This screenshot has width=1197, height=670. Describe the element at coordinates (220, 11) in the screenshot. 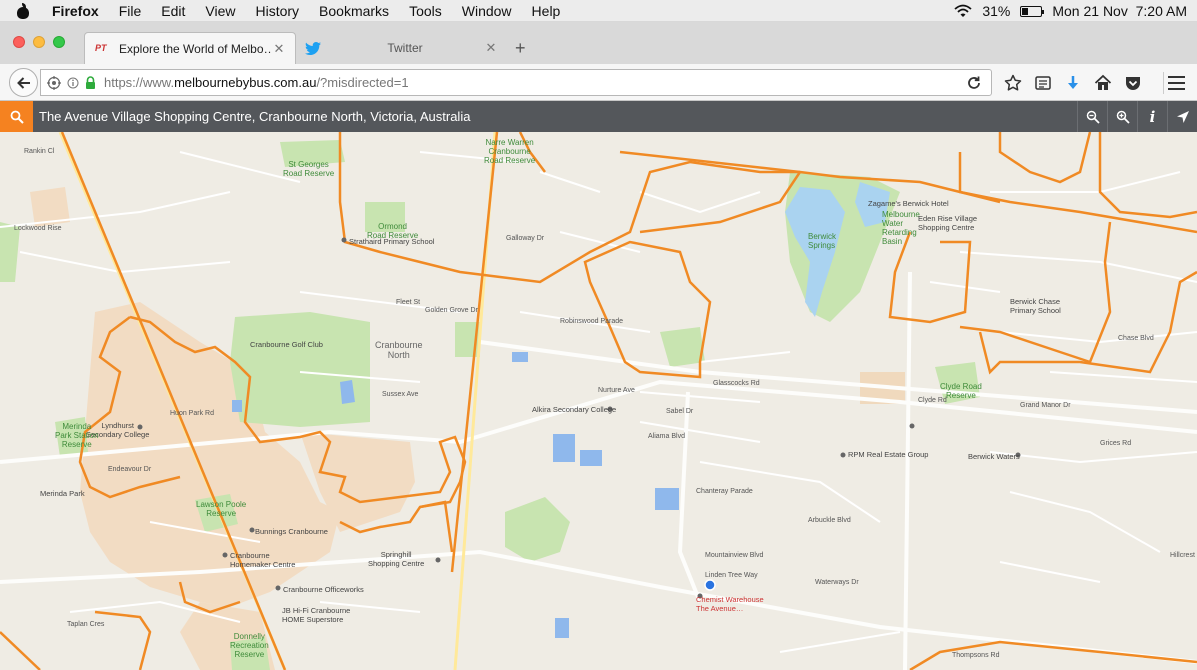

I see `menu-view: View` at that location.